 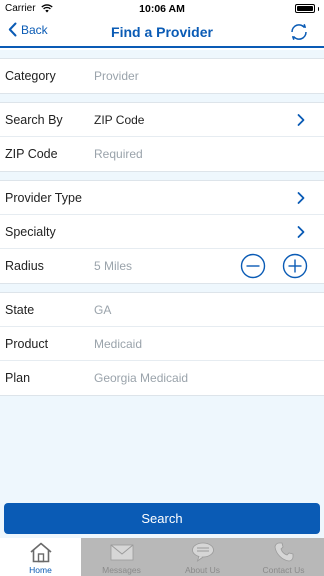 I want to click on product-value: Medicaid, so click(x=118, y=343).